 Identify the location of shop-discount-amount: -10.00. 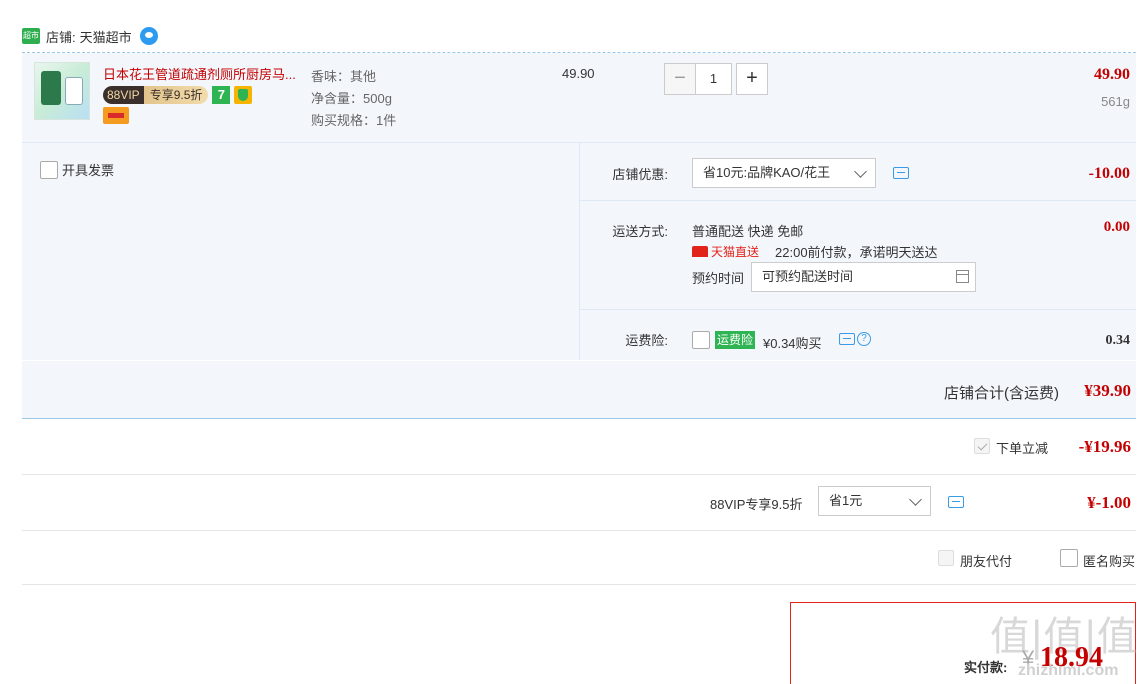
(1109, 173).